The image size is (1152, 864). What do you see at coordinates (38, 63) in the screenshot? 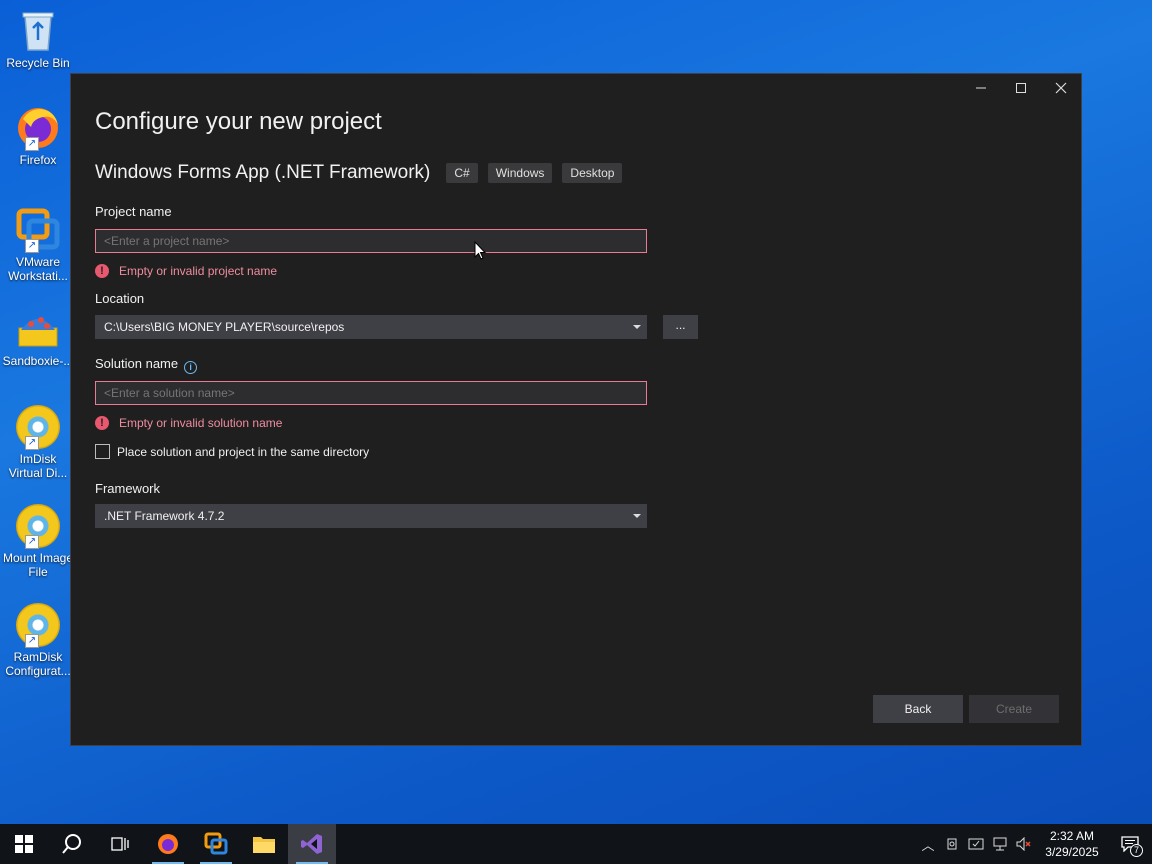
I see `desktop-icon-label: Recycle Bin` at bounding box center [38, 63].